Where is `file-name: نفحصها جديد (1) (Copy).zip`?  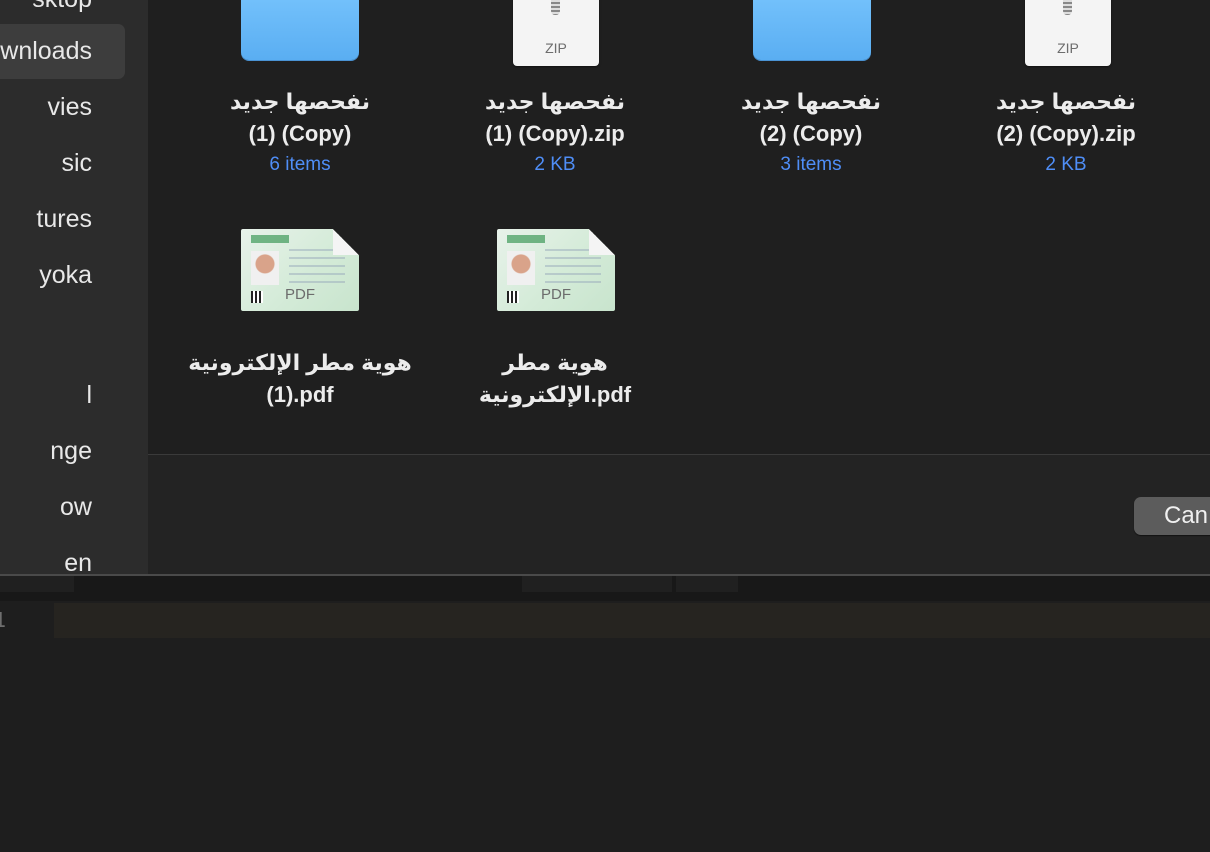
file-name: نفحصها جديد (1) (Copy).zip is located at coordinates (555, 117).